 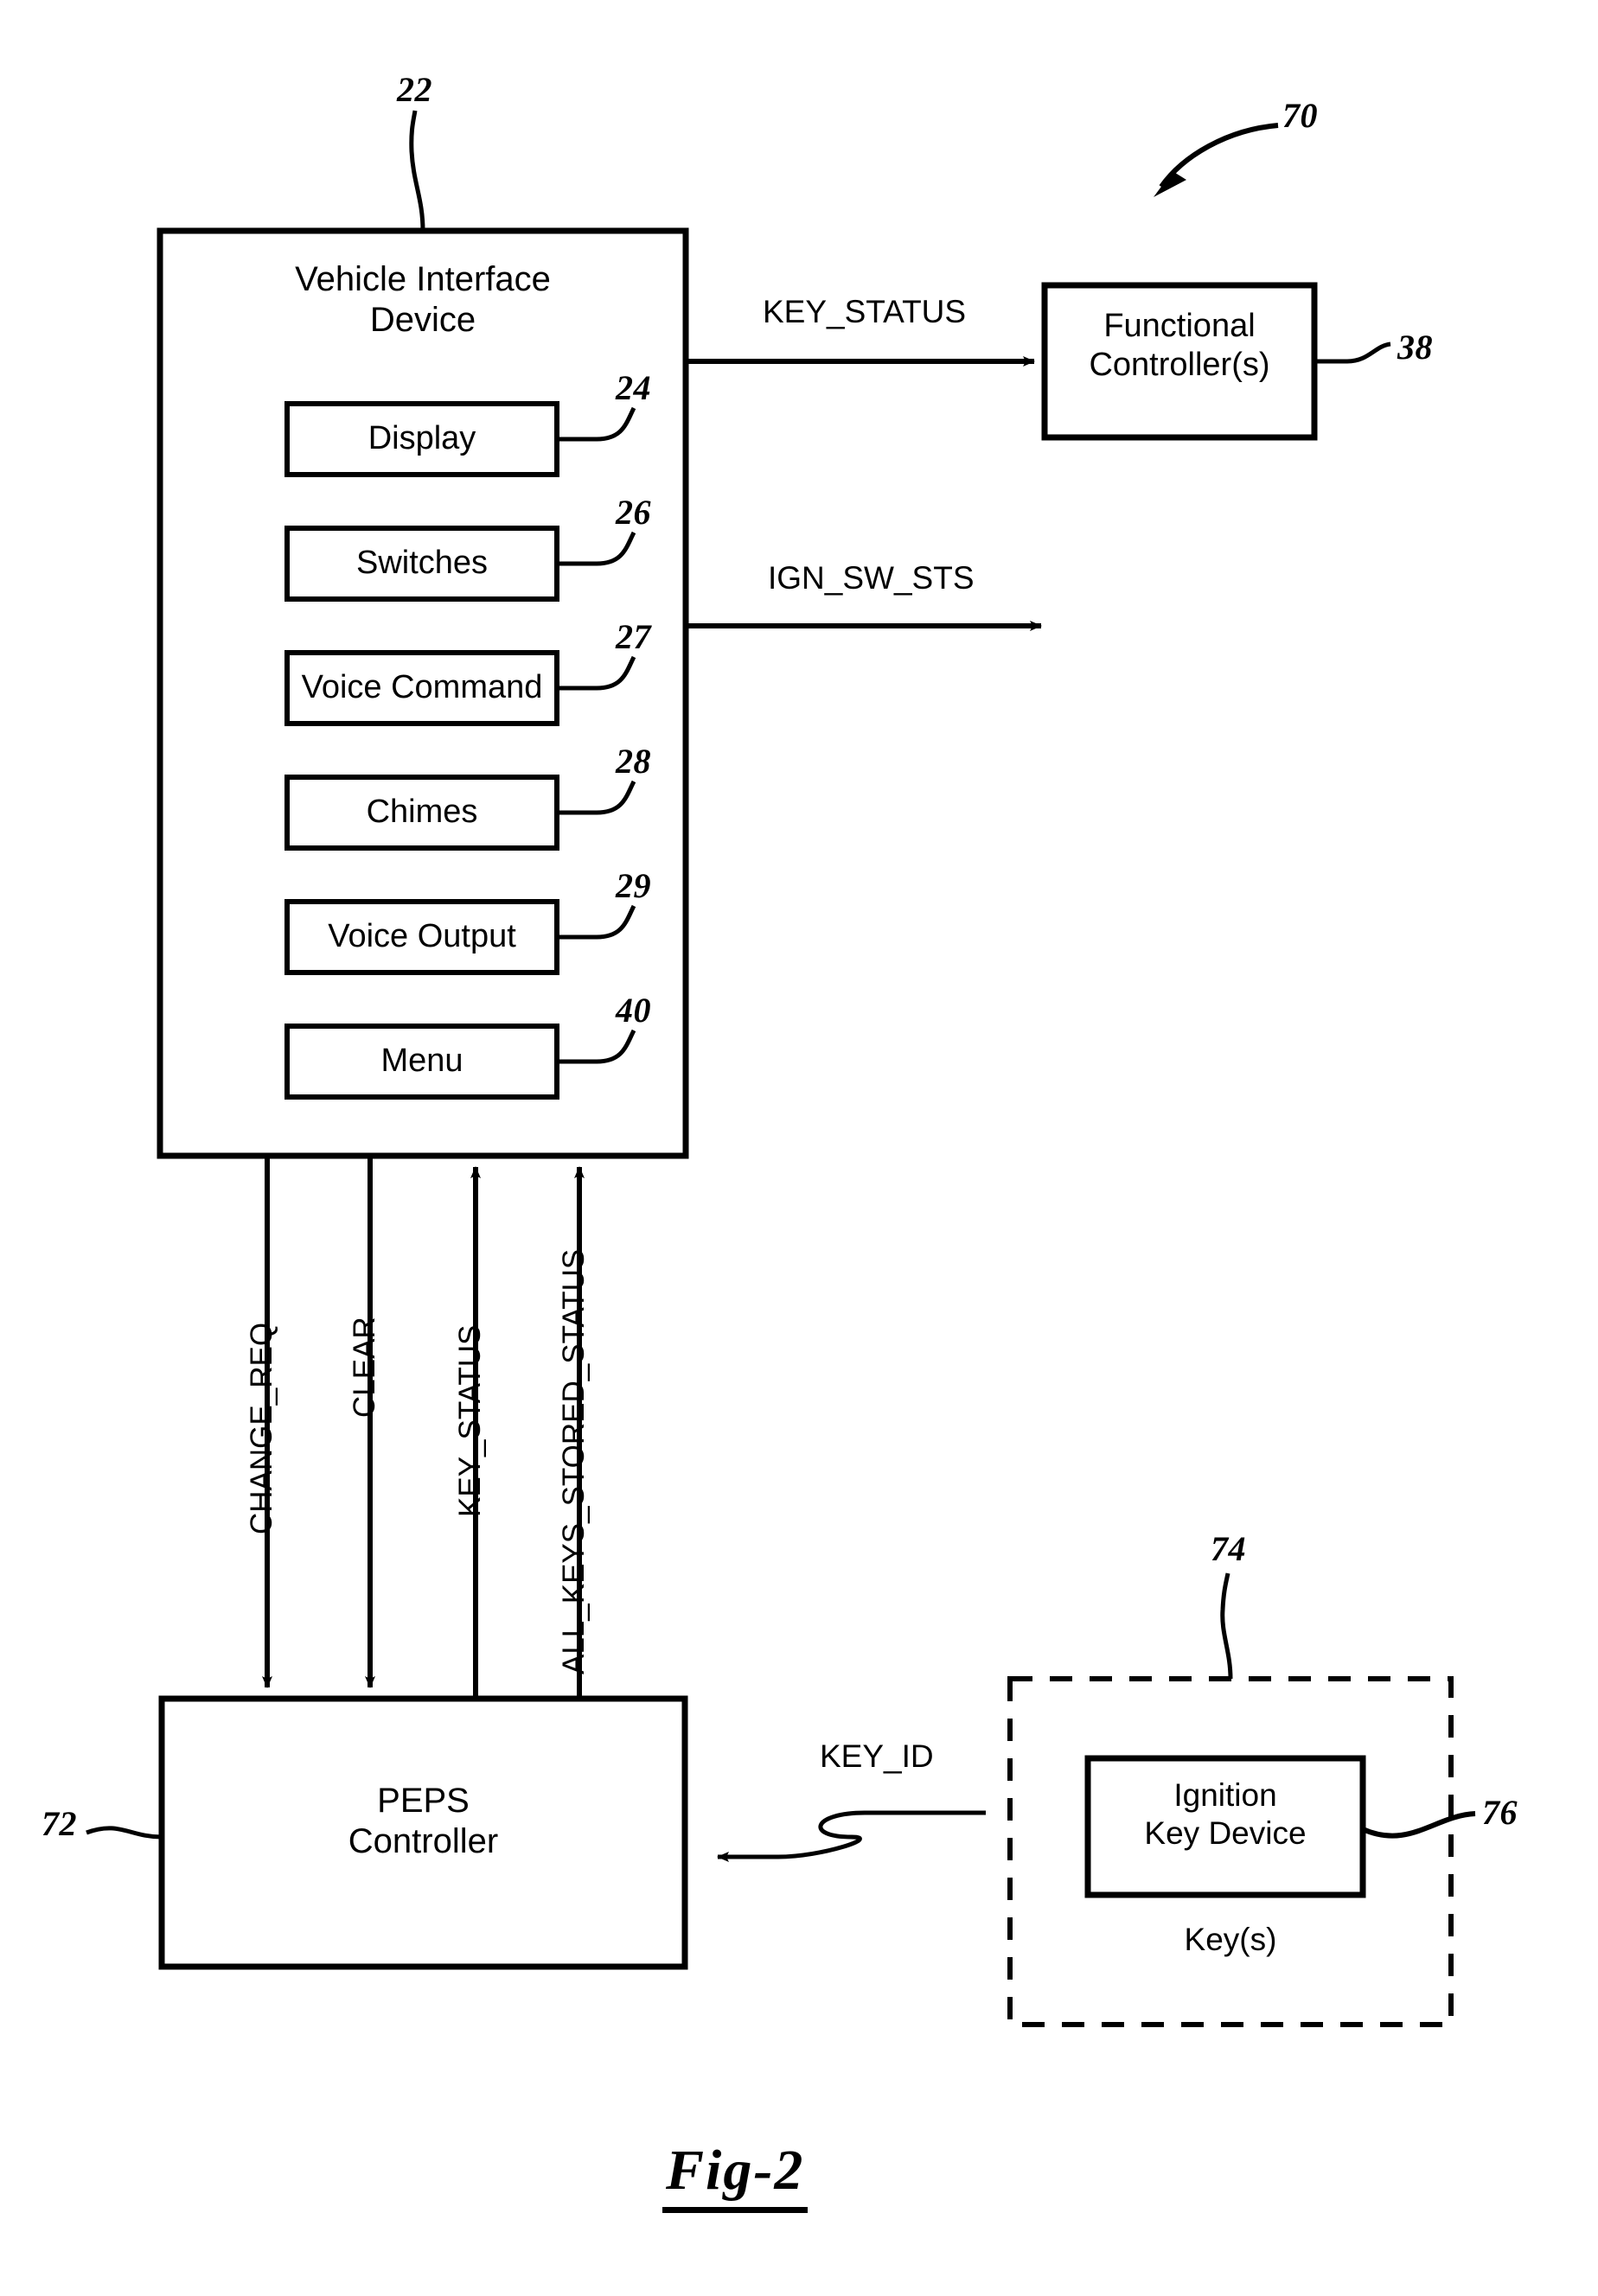 I want to click on module-label-switches: Switches, so click(x=422, y=563).